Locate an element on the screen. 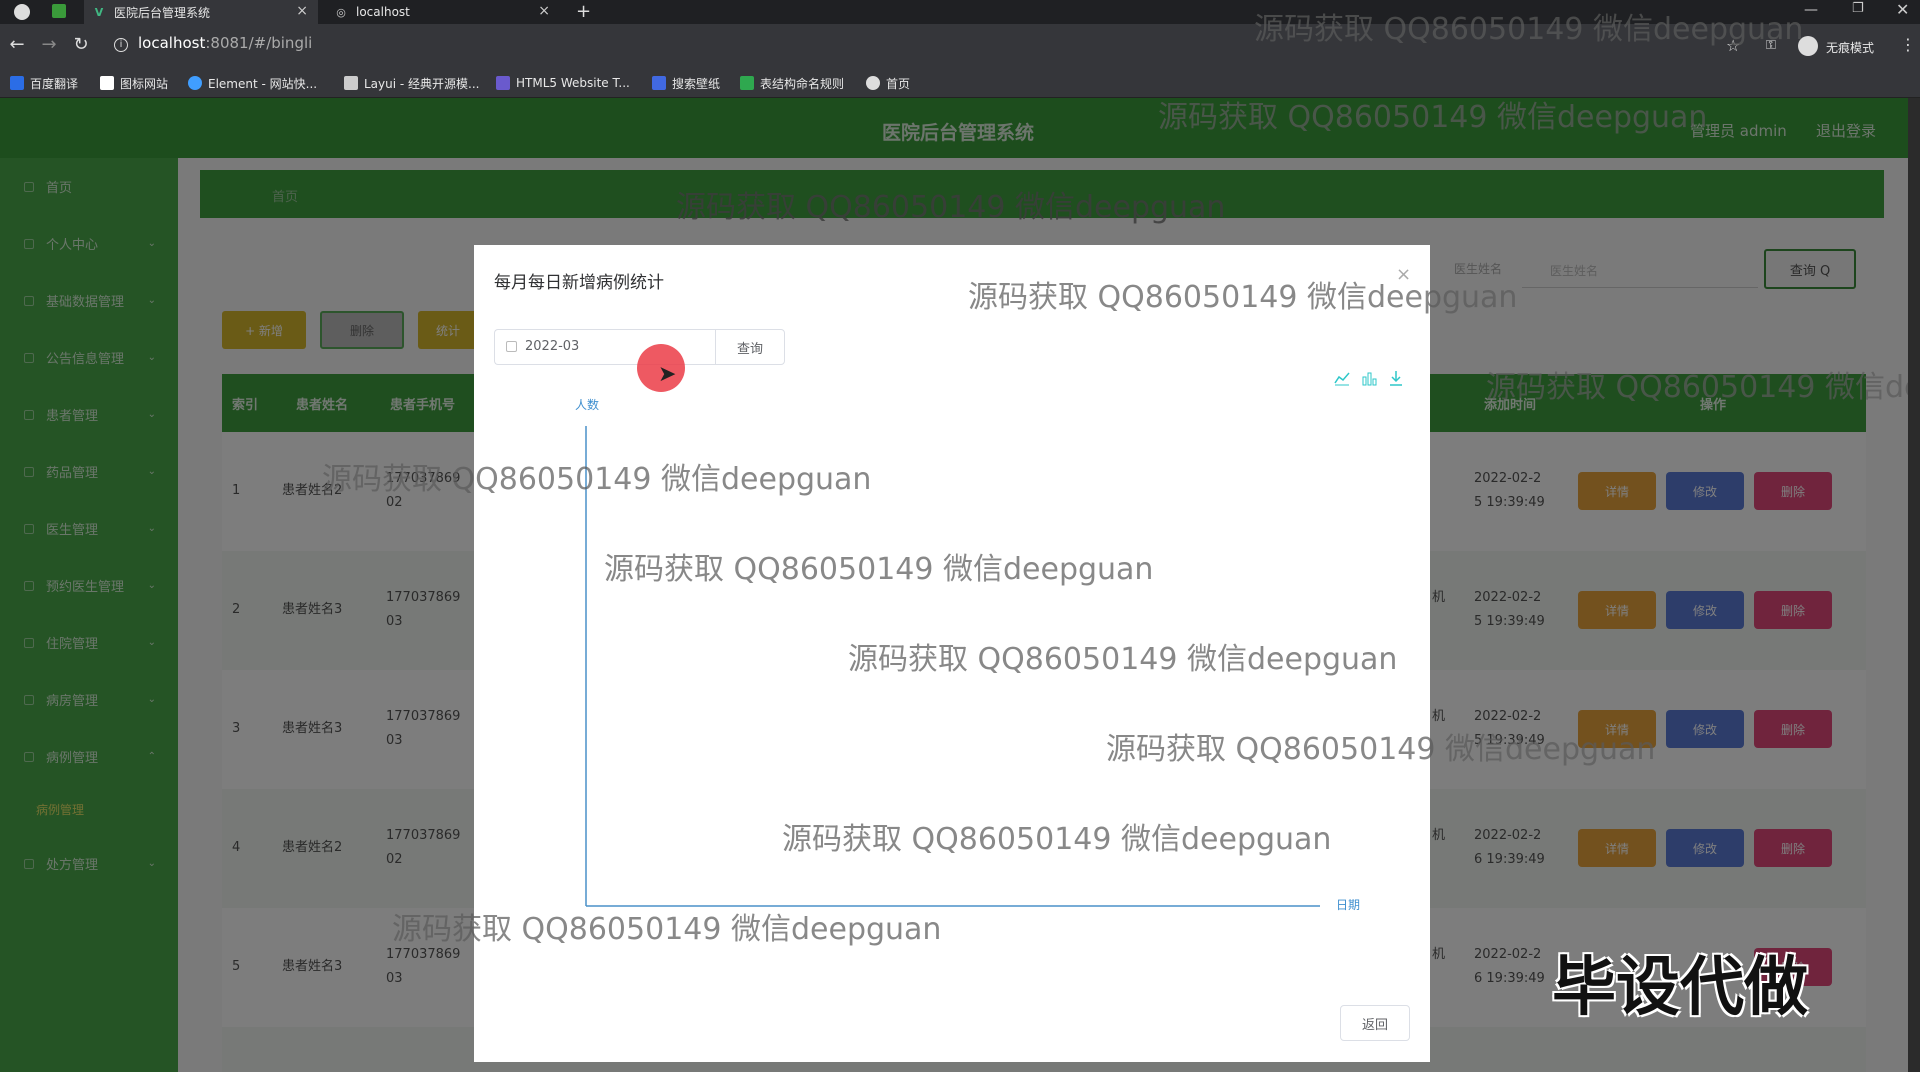  download-icon is located at coordinates (1396, 378).